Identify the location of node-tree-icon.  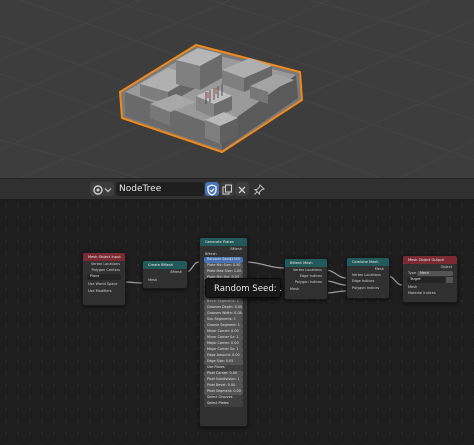
(98, 190).